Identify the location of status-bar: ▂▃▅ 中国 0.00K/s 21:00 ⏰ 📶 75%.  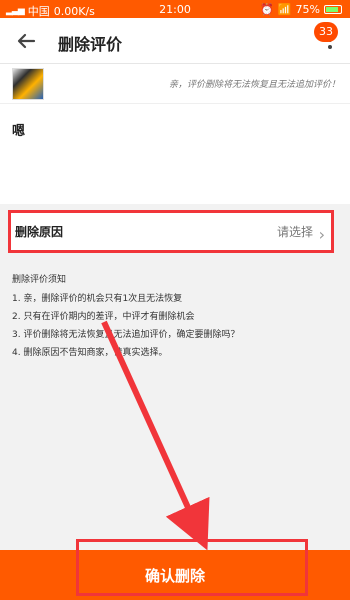
(175, 9).